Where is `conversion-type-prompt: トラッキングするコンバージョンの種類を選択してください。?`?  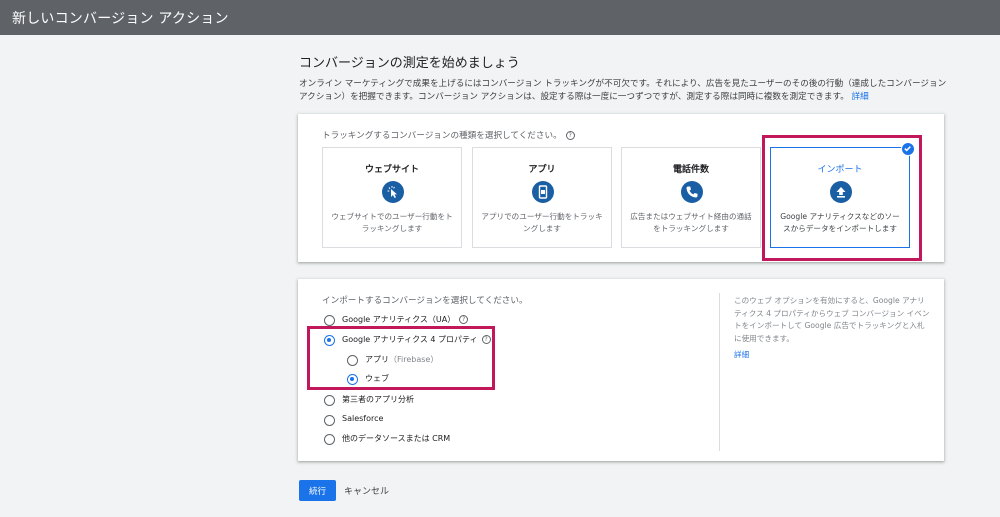 conversion-type-prompt: トラッキングするコンバージョンの種類を選択してください。? is located at coordinates (448, 135).